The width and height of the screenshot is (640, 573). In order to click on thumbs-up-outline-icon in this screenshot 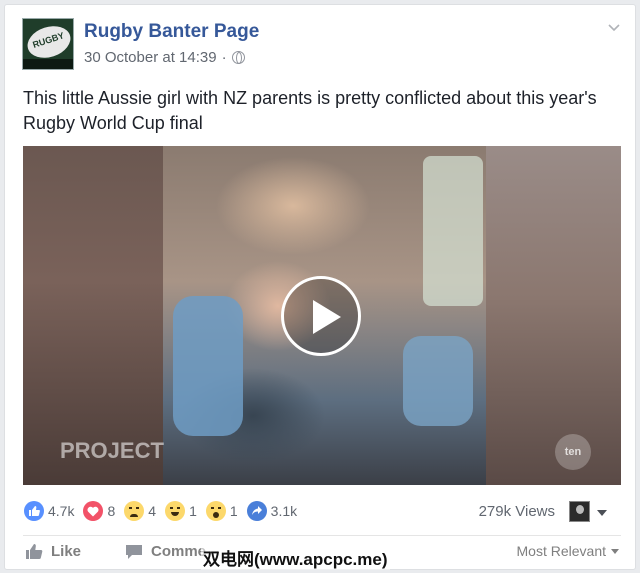, I will do `click(34, 551)`.